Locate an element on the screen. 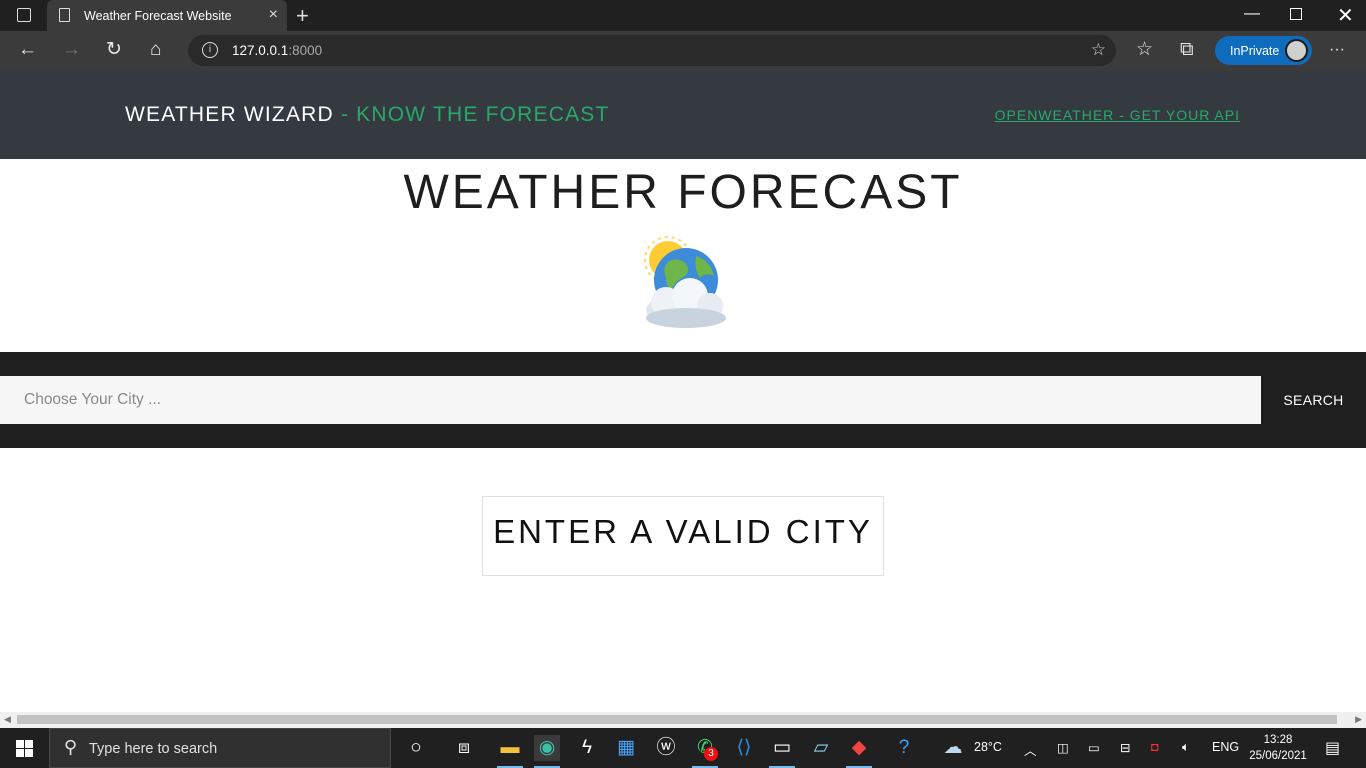 Image resolution: width=1366 pixels, height=768 pixels. sublime-text-icon: ϟ is located at coordinates (587, 748).